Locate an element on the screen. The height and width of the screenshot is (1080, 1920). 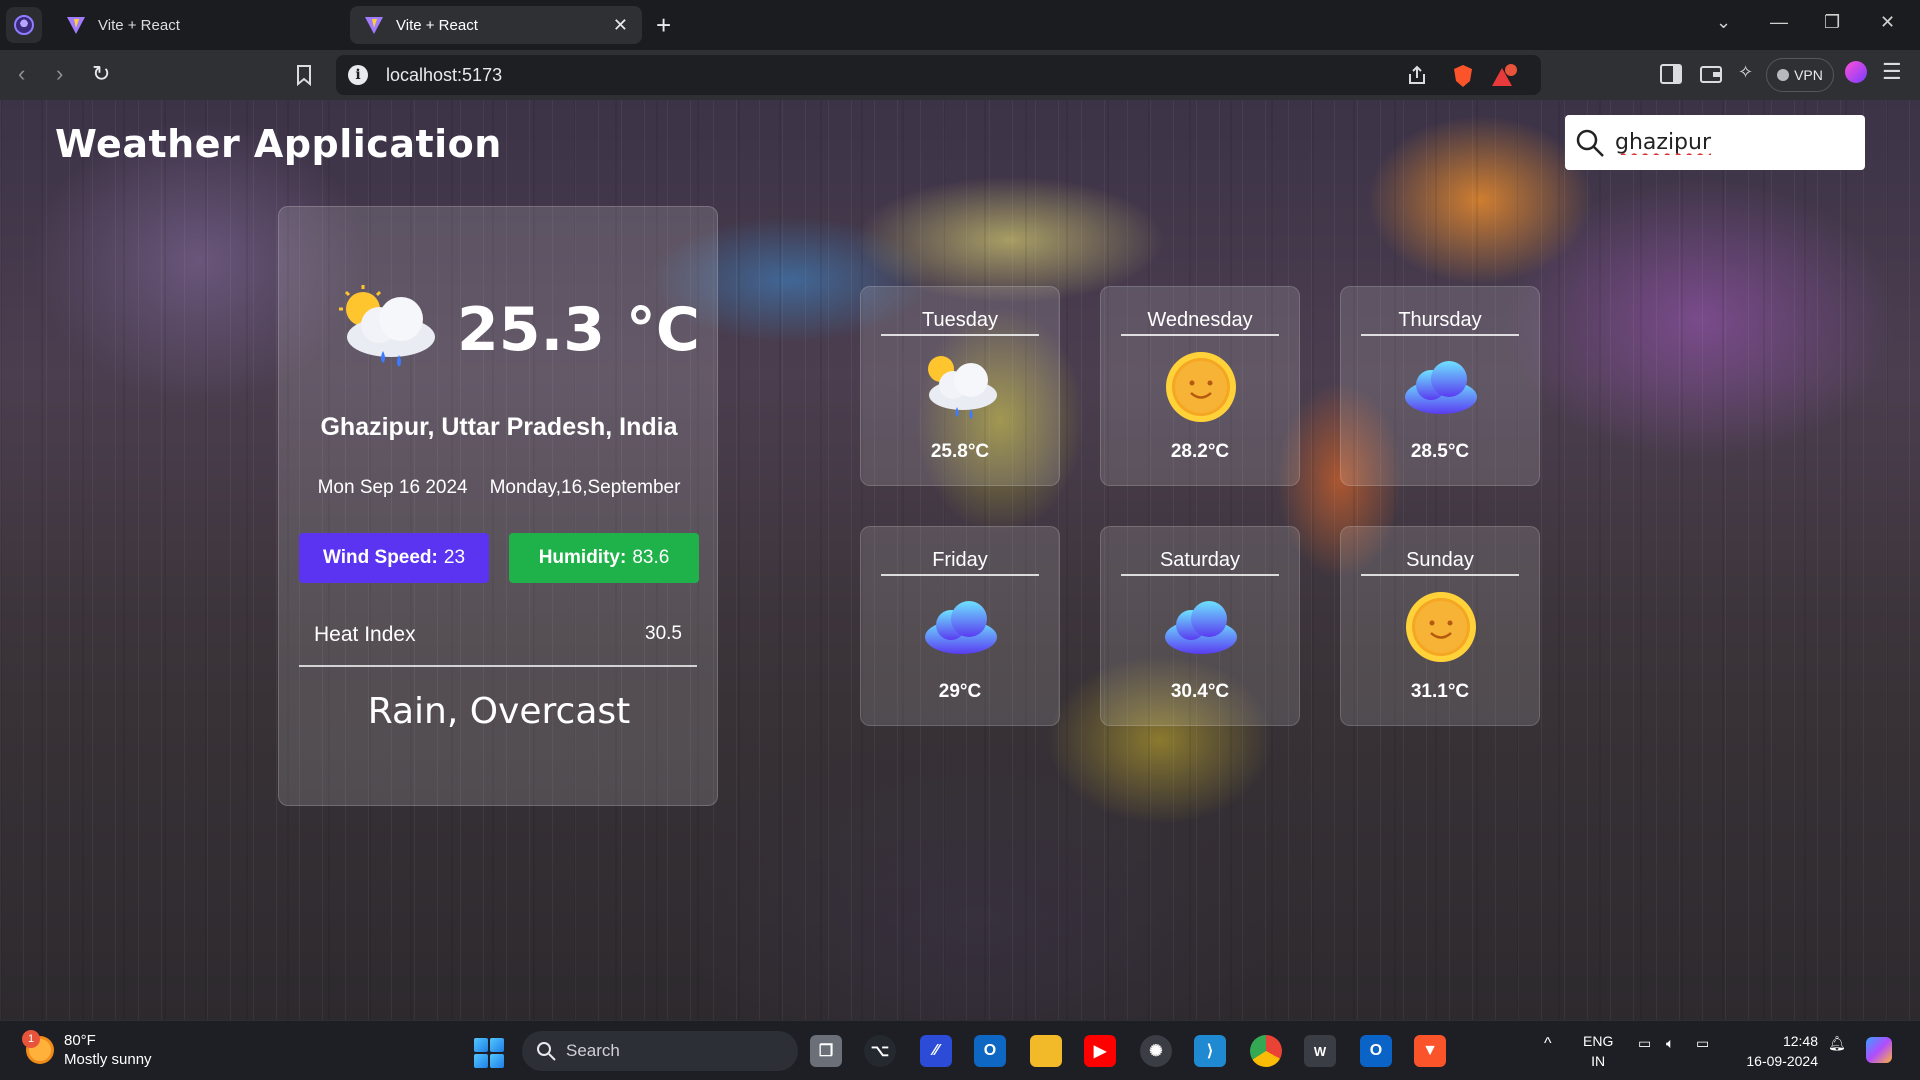
forward-button: › is located at coordinates (59, 74).